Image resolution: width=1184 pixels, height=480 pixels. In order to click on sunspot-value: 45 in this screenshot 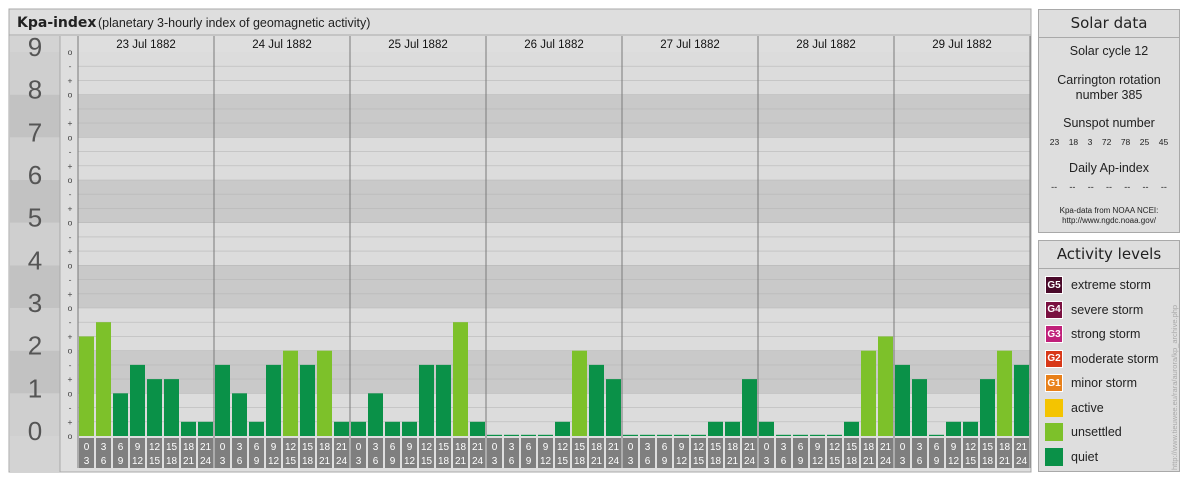, I will do `click(1163, 142)`.